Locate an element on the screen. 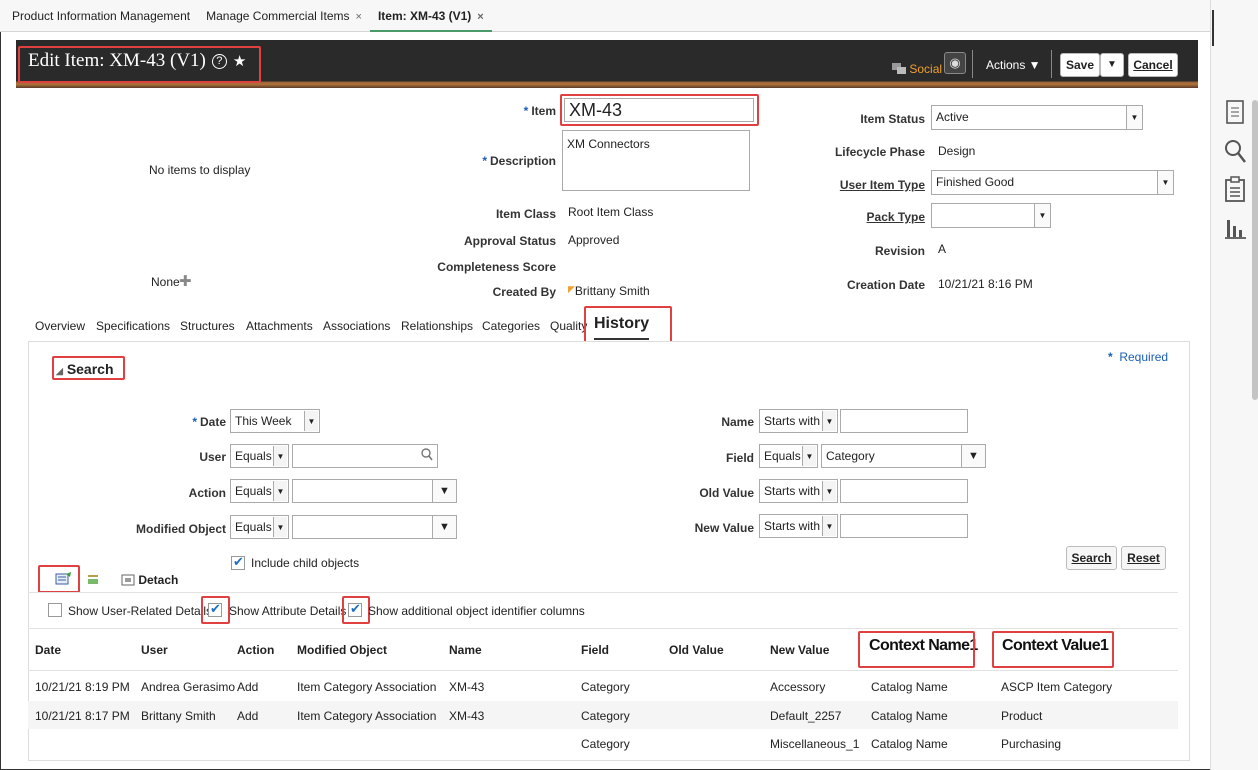  select-value: Starts with is located at coordinates (792, 526).